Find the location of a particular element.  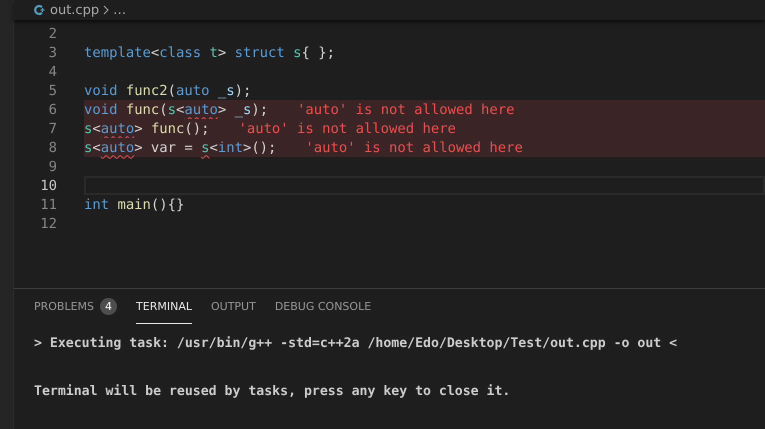

panel-tab: PROBLEMS 4 is located at coordinates (76, 306).